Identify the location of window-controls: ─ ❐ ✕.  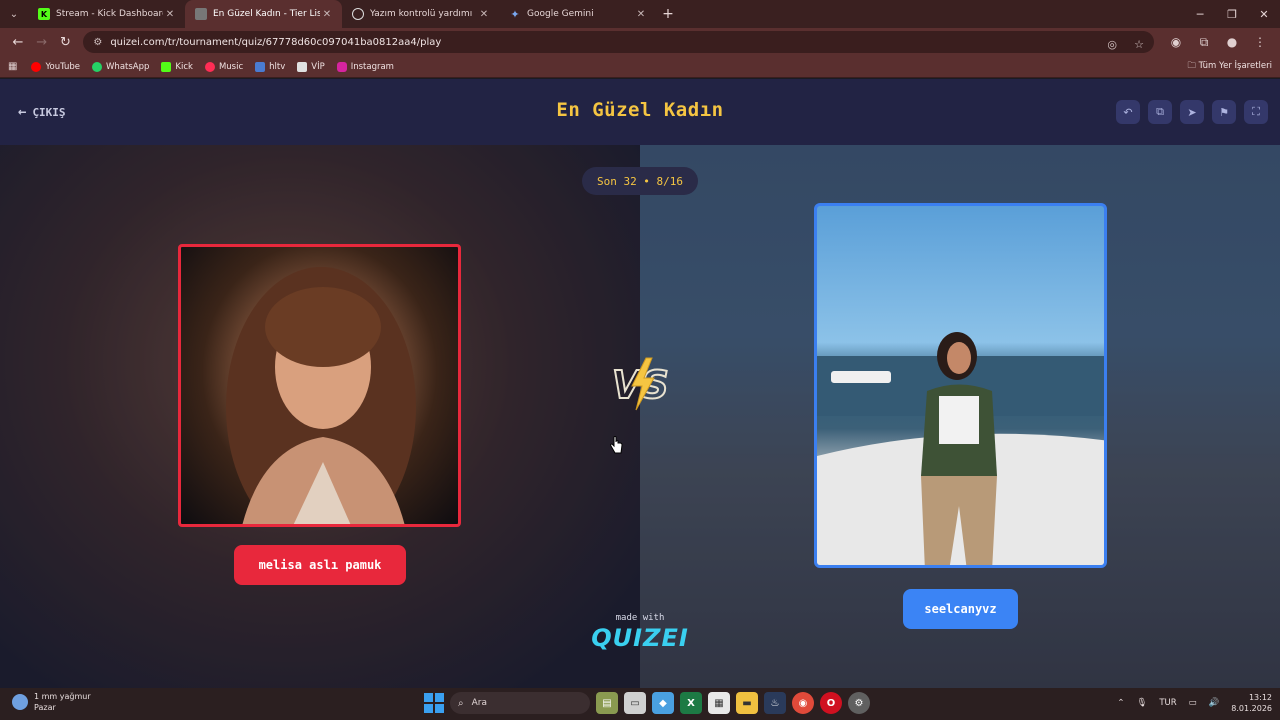
(1232, 14).